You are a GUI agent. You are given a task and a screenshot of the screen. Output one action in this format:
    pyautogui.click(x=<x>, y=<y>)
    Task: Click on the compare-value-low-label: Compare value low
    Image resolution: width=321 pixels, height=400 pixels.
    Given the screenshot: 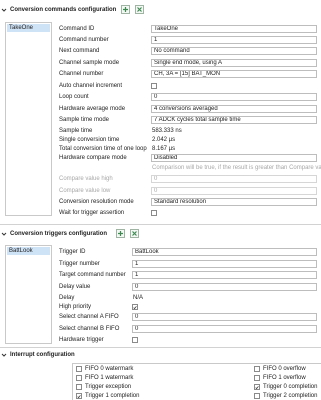 What is the action you would take?
    pyautogui.click(x=85, y=191)
    